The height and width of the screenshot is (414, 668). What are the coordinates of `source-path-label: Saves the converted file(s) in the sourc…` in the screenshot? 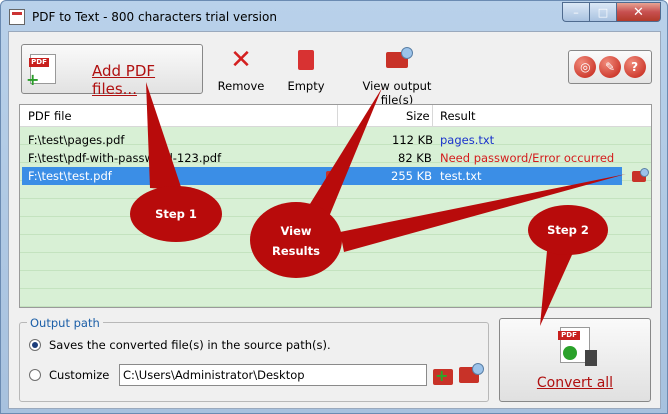 It's located at (190, 345).